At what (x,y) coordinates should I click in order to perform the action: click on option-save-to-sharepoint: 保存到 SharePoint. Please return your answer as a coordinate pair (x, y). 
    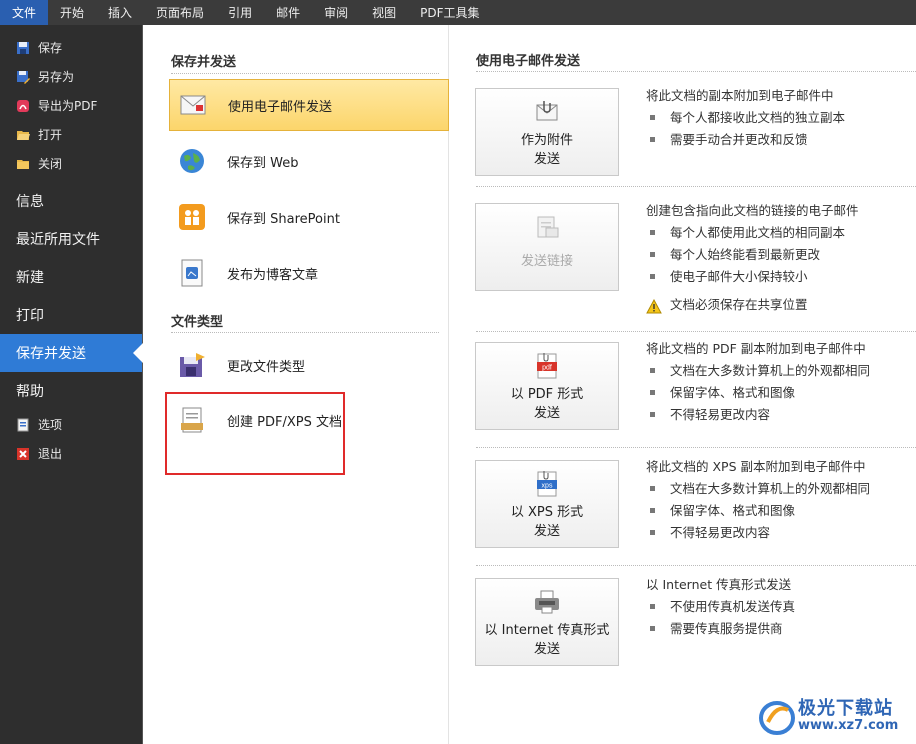
    Looking at the image, I should click on (309, 217).